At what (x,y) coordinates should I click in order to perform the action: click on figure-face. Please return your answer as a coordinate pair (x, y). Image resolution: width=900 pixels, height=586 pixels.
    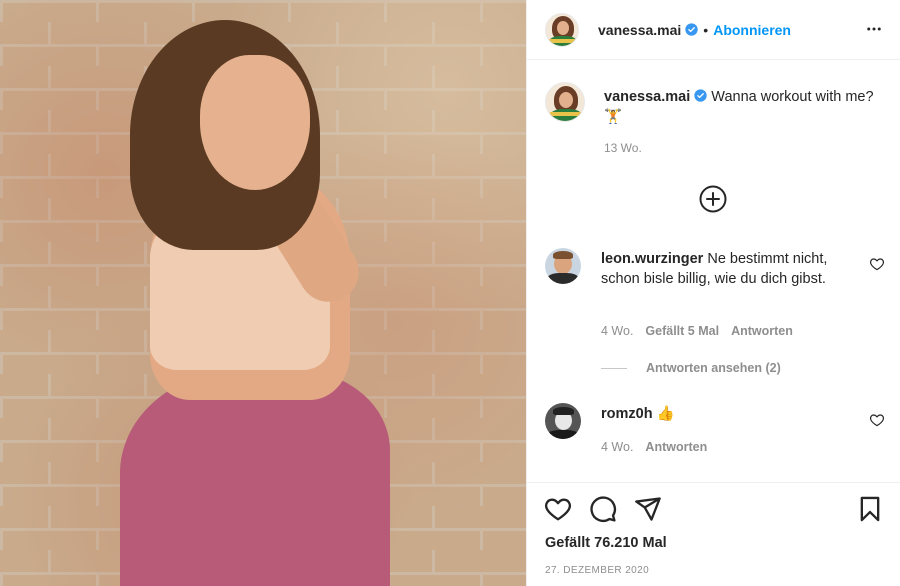
    Looking at the image, I should click on (255, 122).